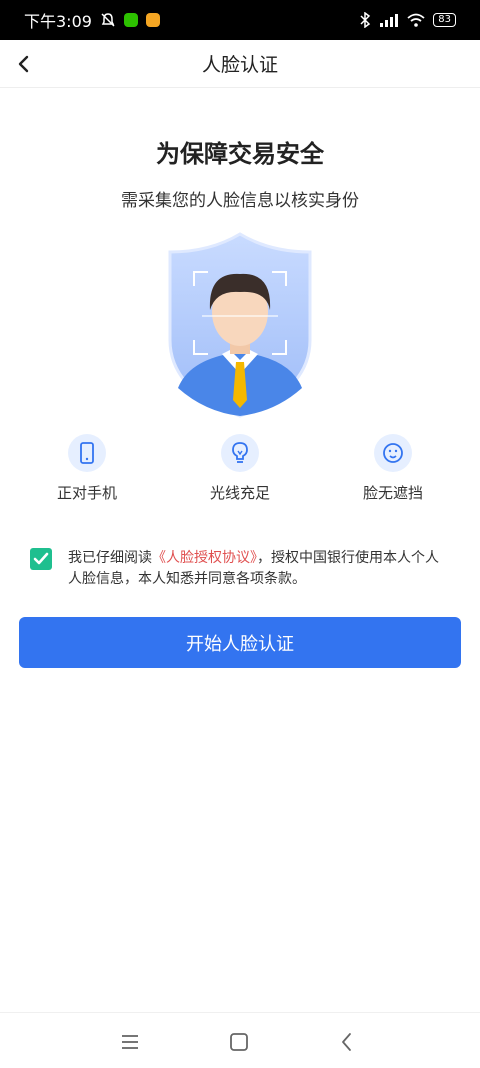  I want to click on lightbulb-icon, so click(240, 453).